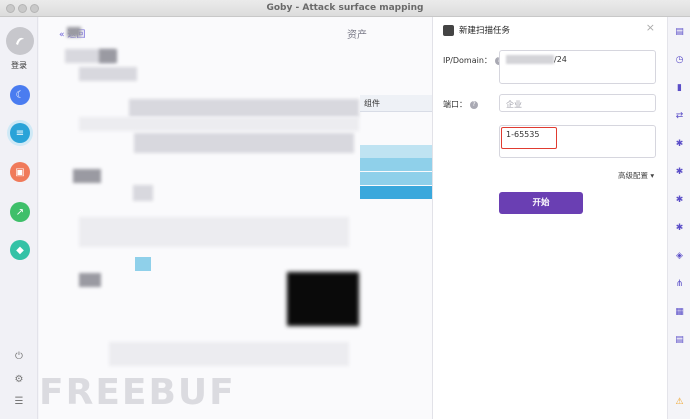 The image size is (690, 419). What do you see at coordinates (467, 60) in the screenshot?
I see `ip-domain-label-text: IP/Domain：` at bounding box center [467, 60].